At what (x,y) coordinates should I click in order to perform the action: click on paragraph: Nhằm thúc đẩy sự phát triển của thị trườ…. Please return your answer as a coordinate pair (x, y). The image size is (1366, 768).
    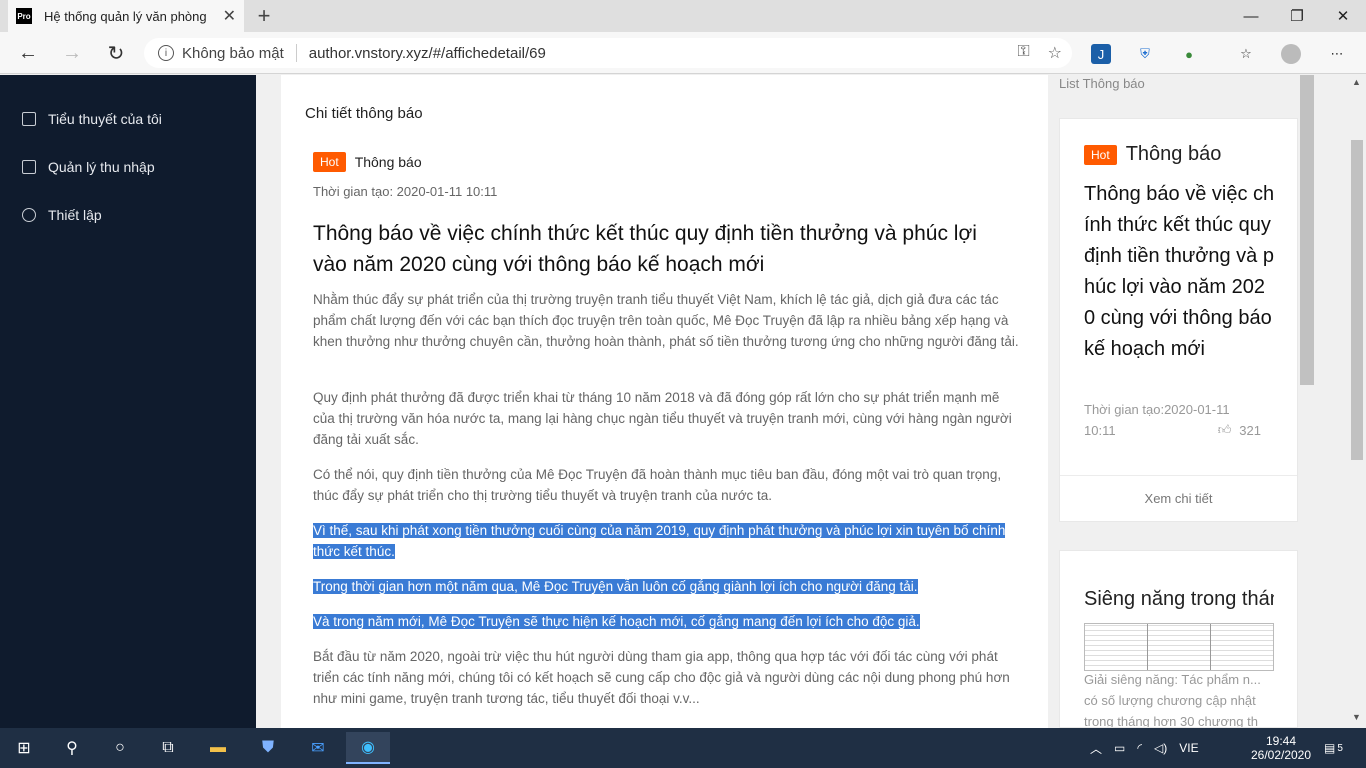
    Looking at the image, I should click on (666, 320).